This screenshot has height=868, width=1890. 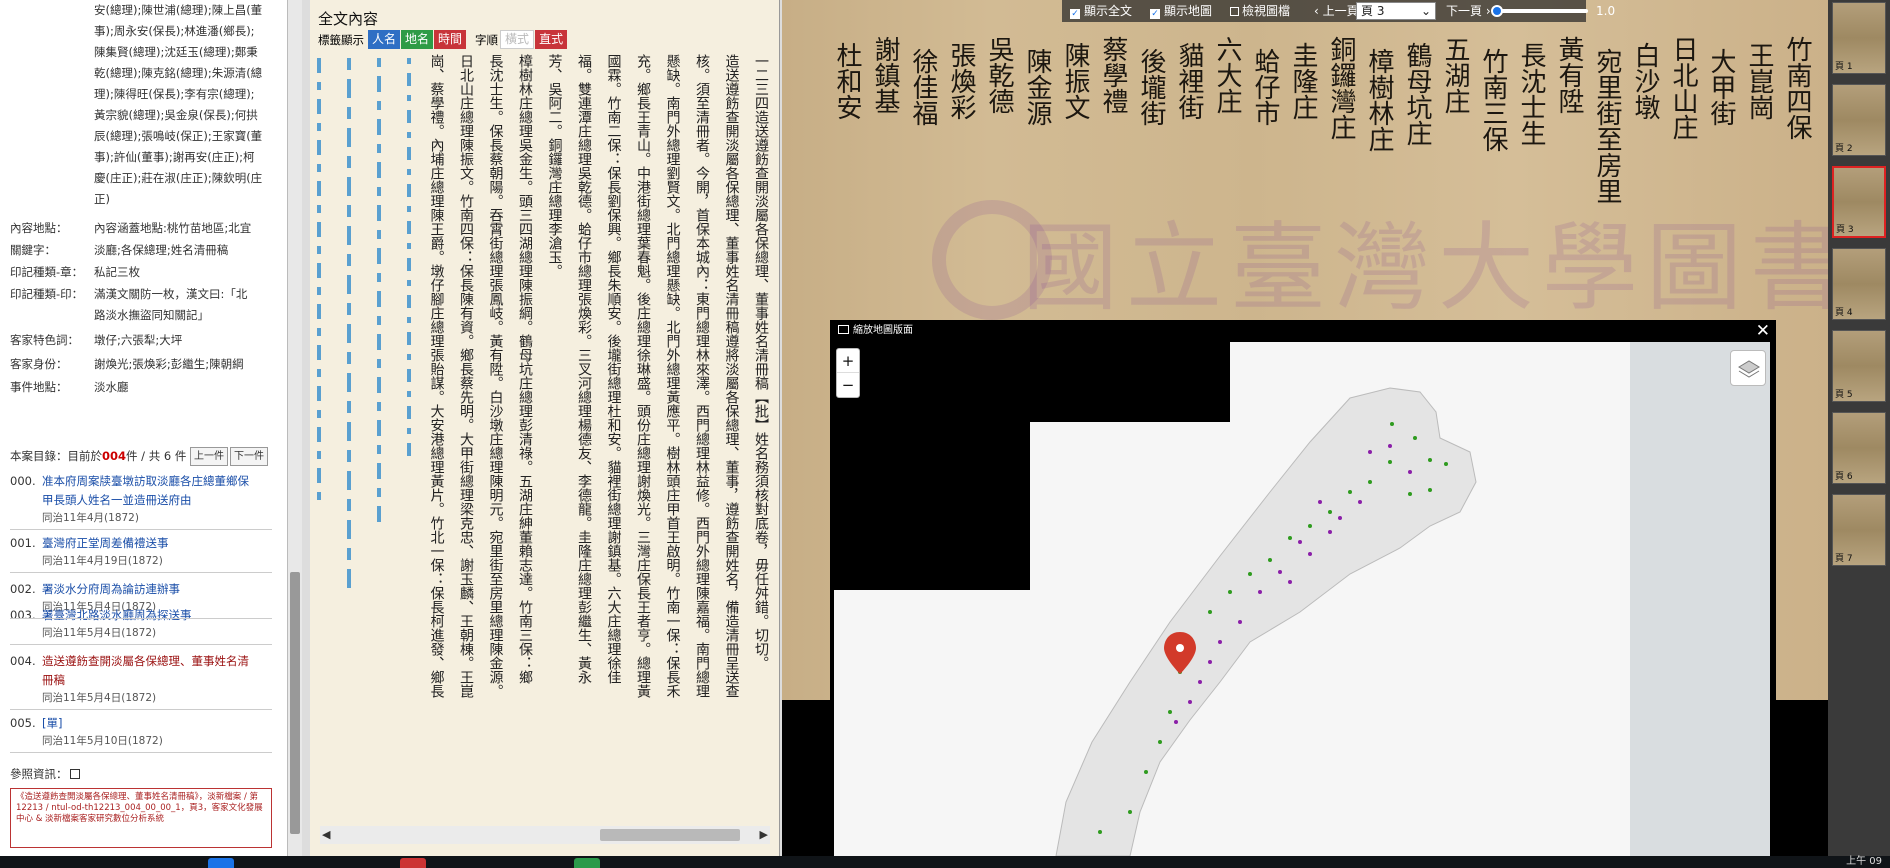 I want to click on page-thumbnail: 頁 3, so click(x=1859, y=202).